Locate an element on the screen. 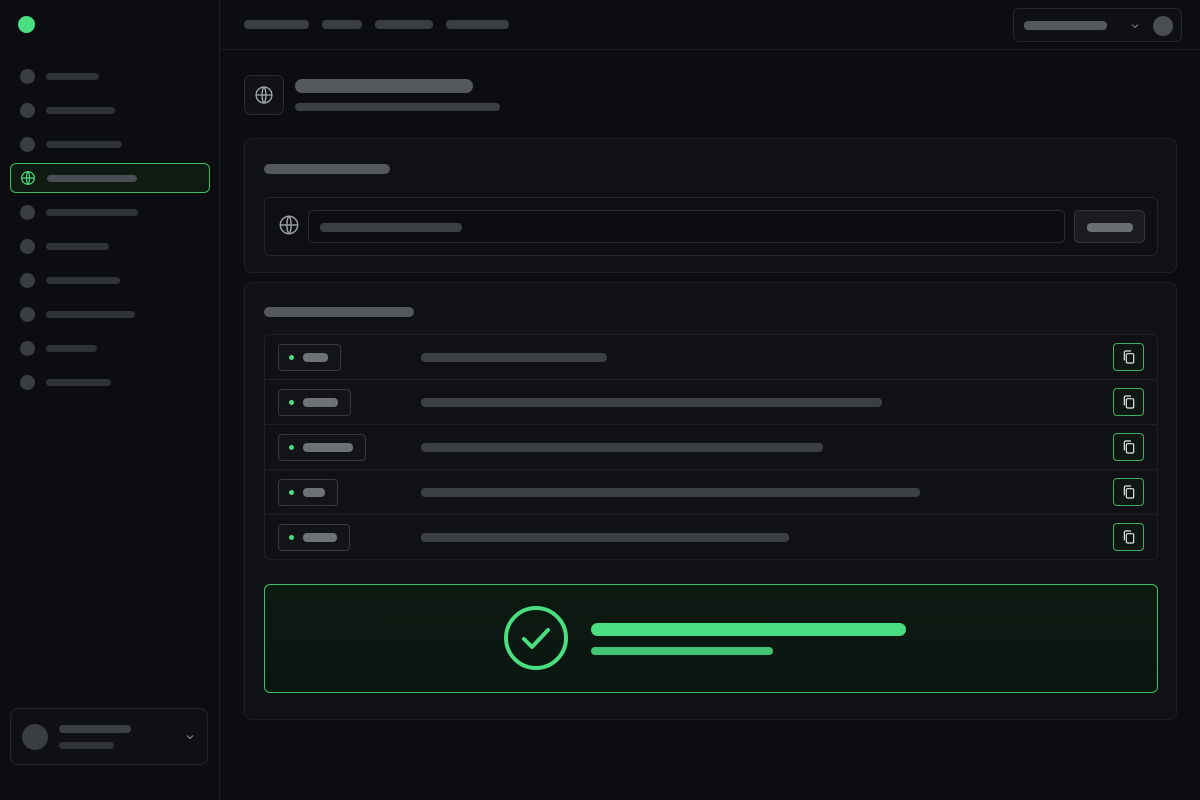 The image size is (1200, 800). add-domain-button is located at coordinates (1109, 226).